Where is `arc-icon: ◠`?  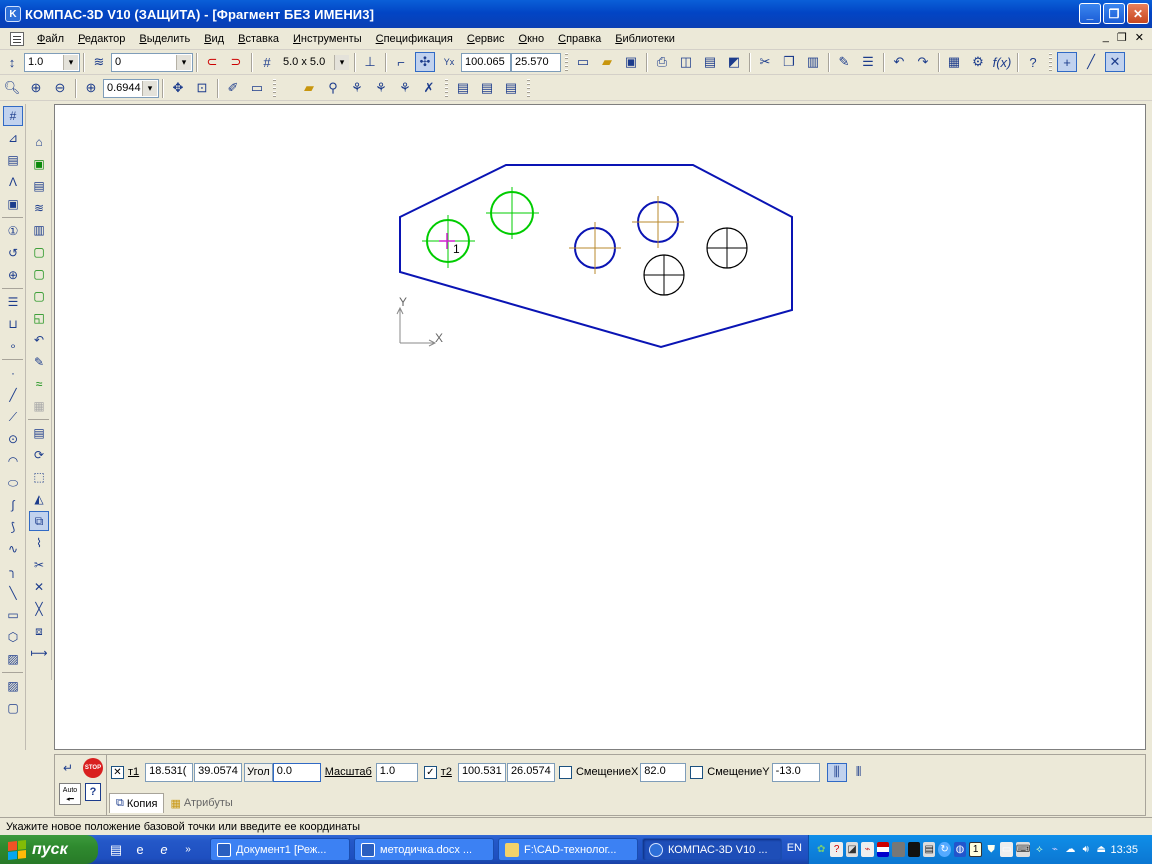
arc-icon: ◠ is located at coordinates (13, 461).